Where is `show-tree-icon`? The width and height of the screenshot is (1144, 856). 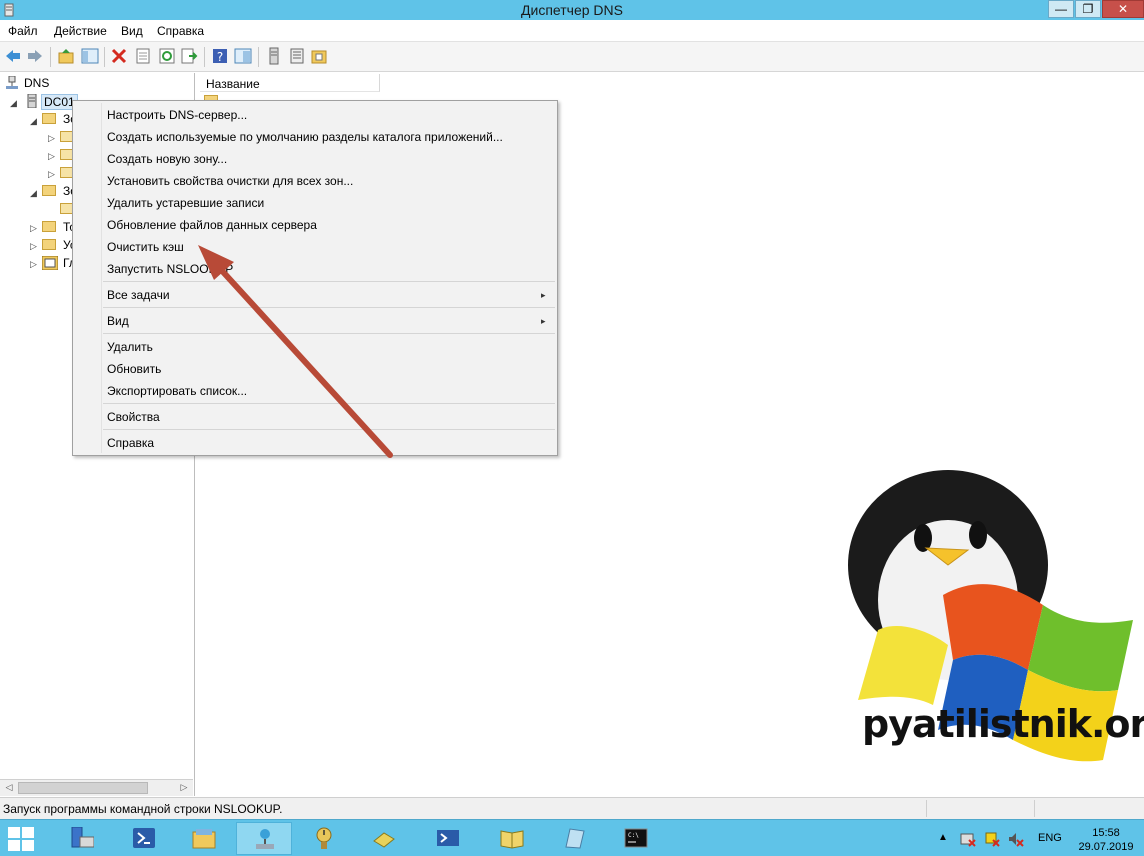
show-tree-icon is located at coordinates (90, 56).